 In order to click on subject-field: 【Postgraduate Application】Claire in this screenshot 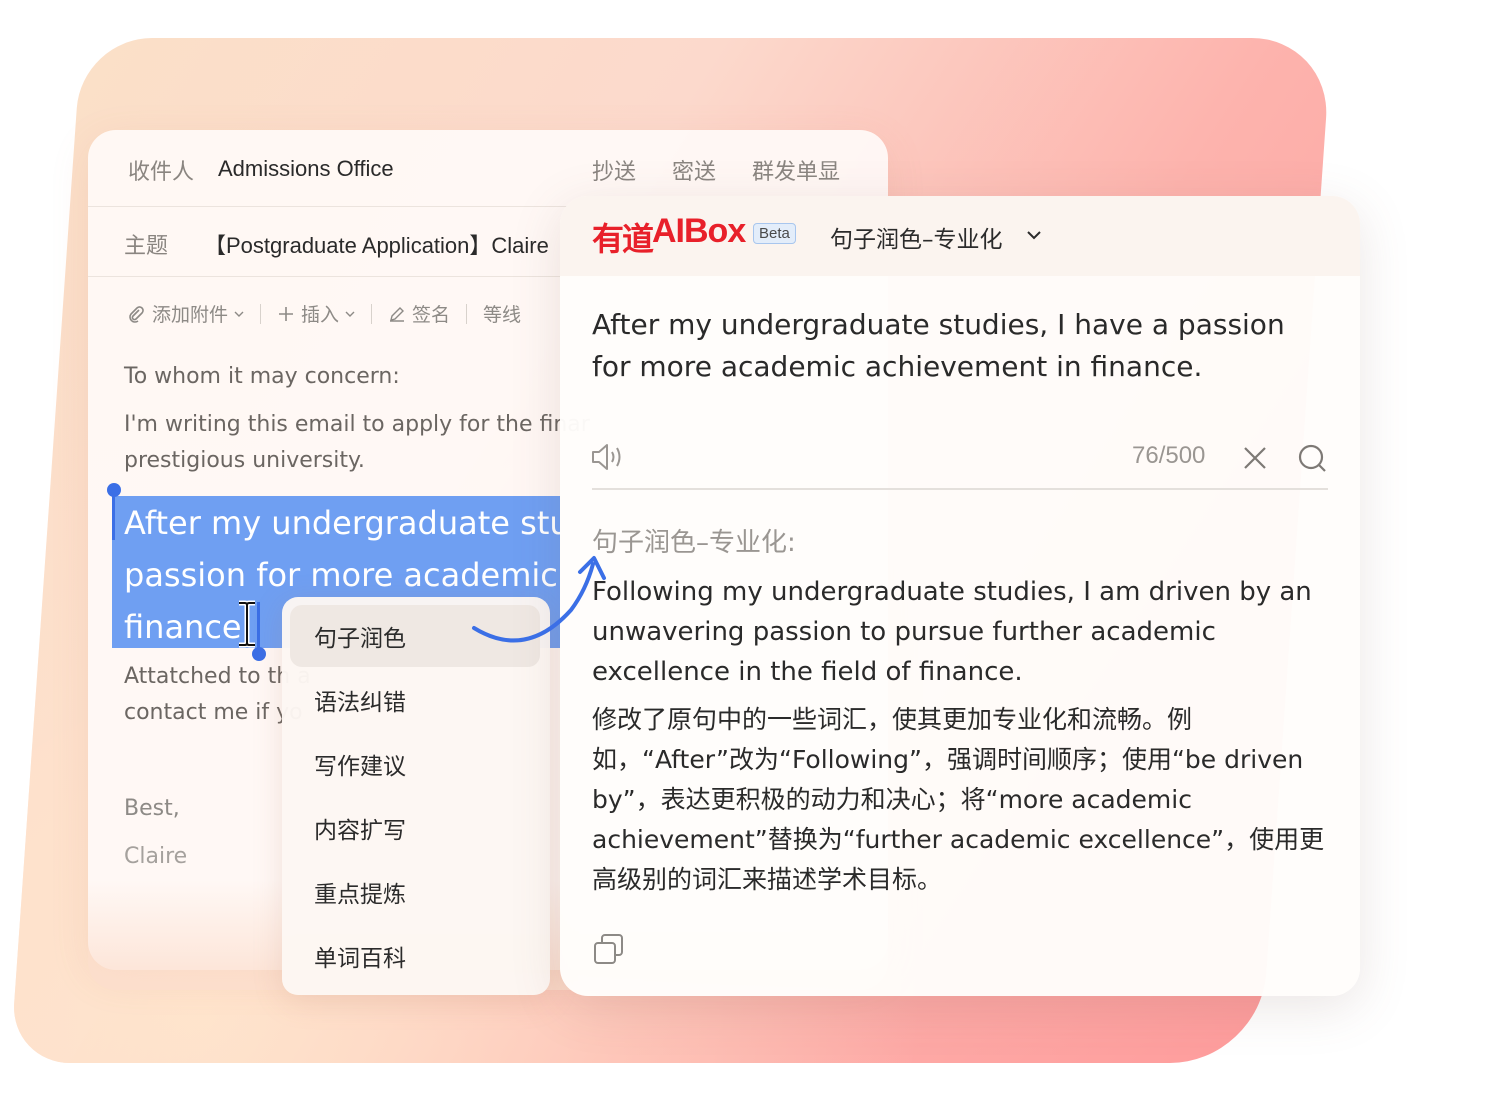, I will do `click(376, 244)`.